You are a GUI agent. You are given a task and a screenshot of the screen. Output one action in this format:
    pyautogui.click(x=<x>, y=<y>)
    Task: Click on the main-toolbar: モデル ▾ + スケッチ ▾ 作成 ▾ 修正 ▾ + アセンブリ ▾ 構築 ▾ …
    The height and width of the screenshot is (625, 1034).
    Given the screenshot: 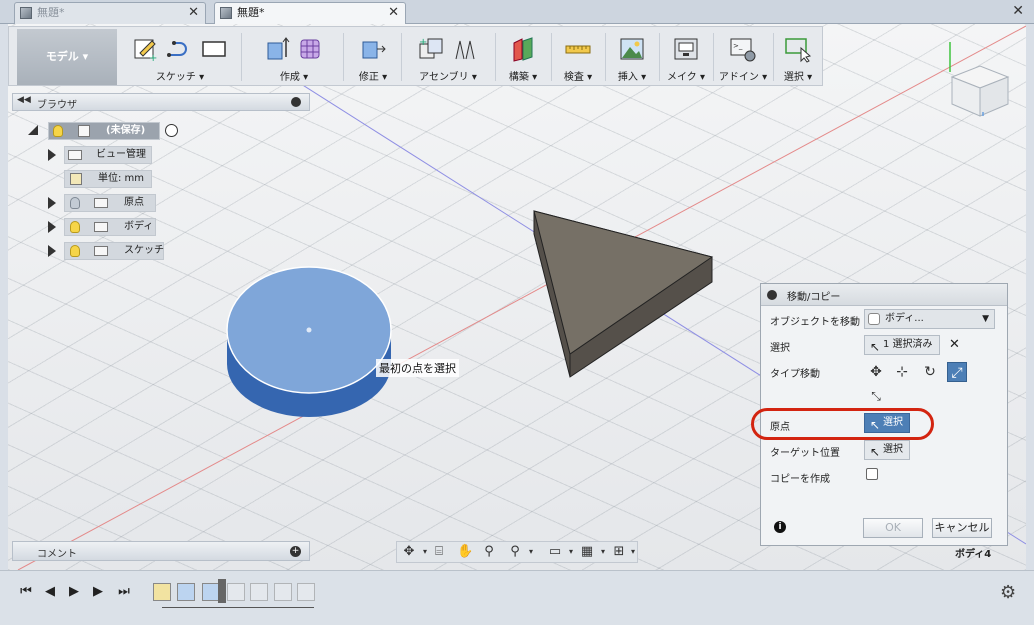 What is the action you would take?
    pyautogui.click(x=415, y=56)
    